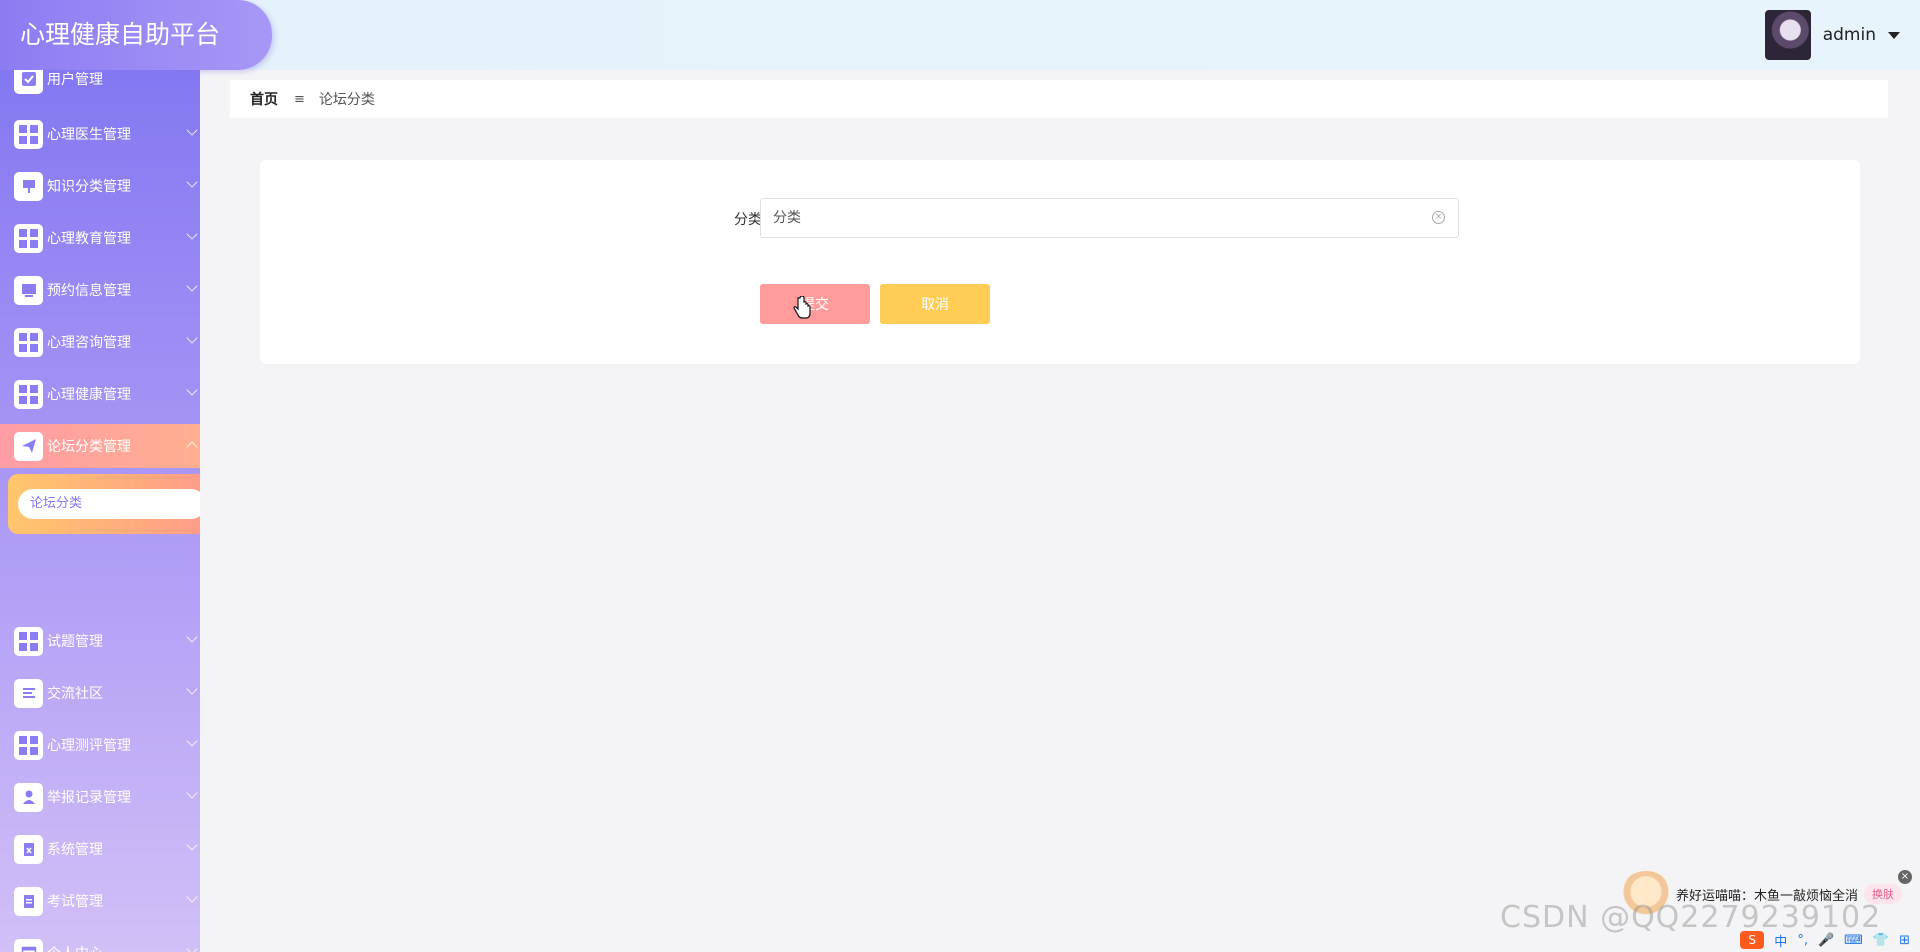 This screenshot has height=952, width=1920. What do you see at coordinates (89, 343) in the screenshot?
I see `sidebar-item-label: 心理咨询管理` at bounding box center [89, 343].